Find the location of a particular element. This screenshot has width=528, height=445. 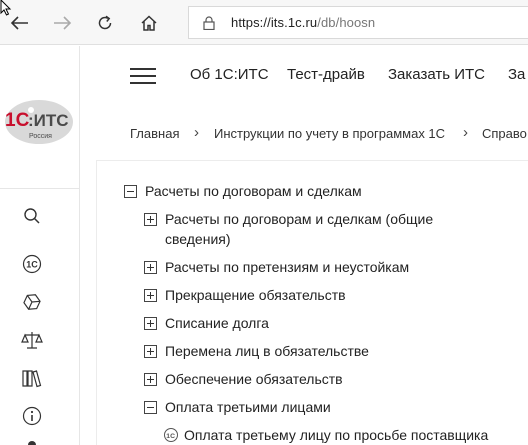

tree-label: Перемена лиц в обязательстве is located at coordinates (267, 351).